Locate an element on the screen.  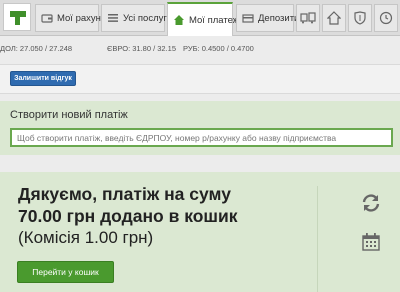
tab-my-payments: Мої платежі is located at coordinates (204, 19).